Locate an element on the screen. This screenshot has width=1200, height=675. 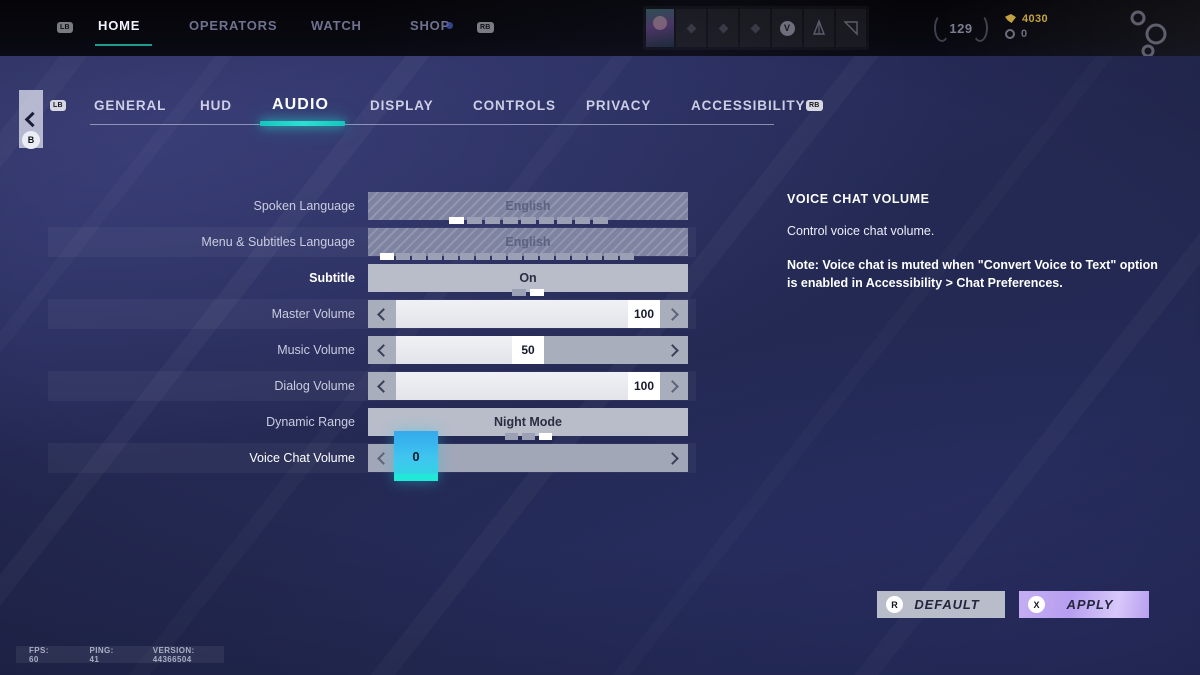
setting-label: Dynamic Range is located at coordinates (310, 422).